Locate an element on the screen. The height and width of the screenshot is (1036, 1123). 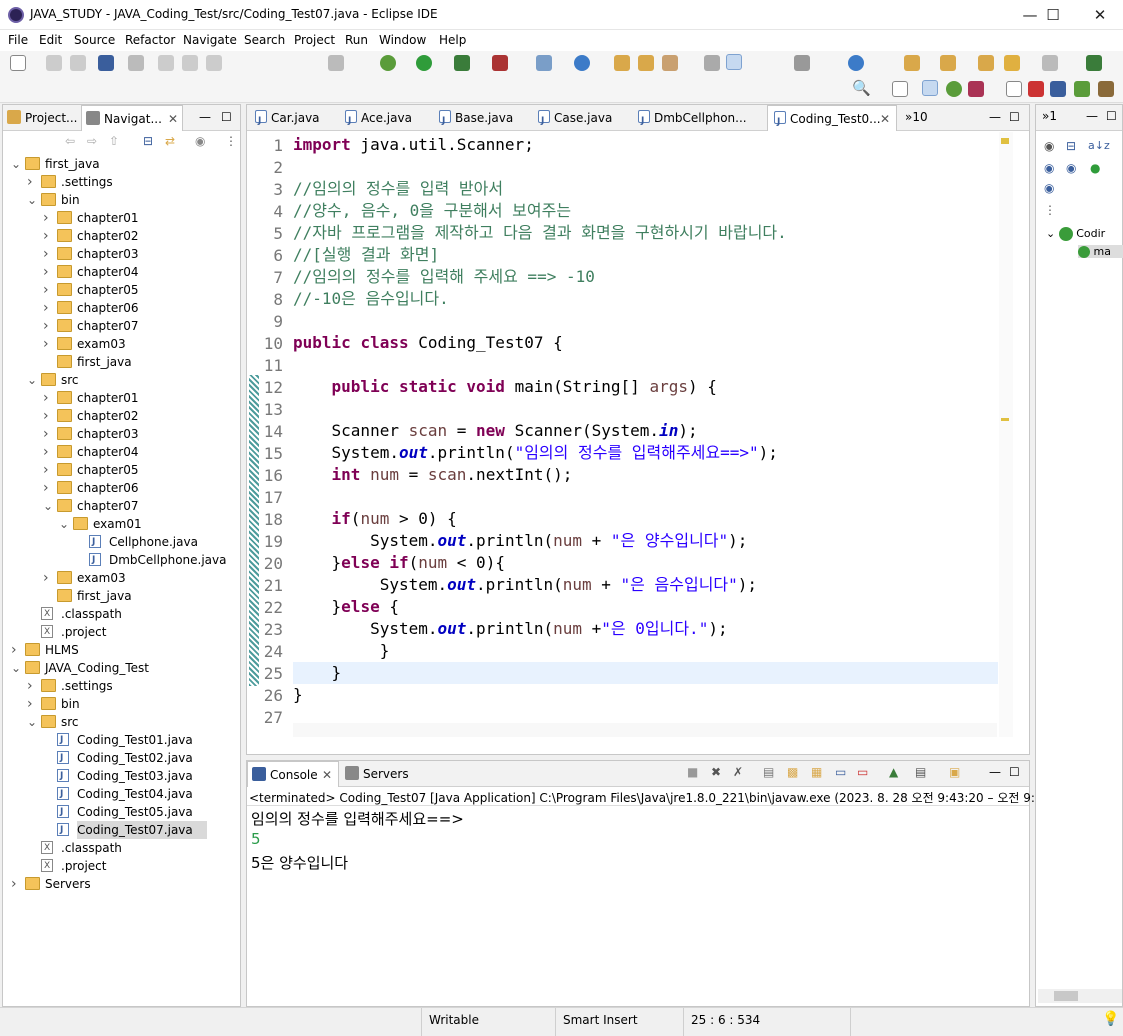
view-menu-icon: ⋮ is located at coordinates (231, 141).